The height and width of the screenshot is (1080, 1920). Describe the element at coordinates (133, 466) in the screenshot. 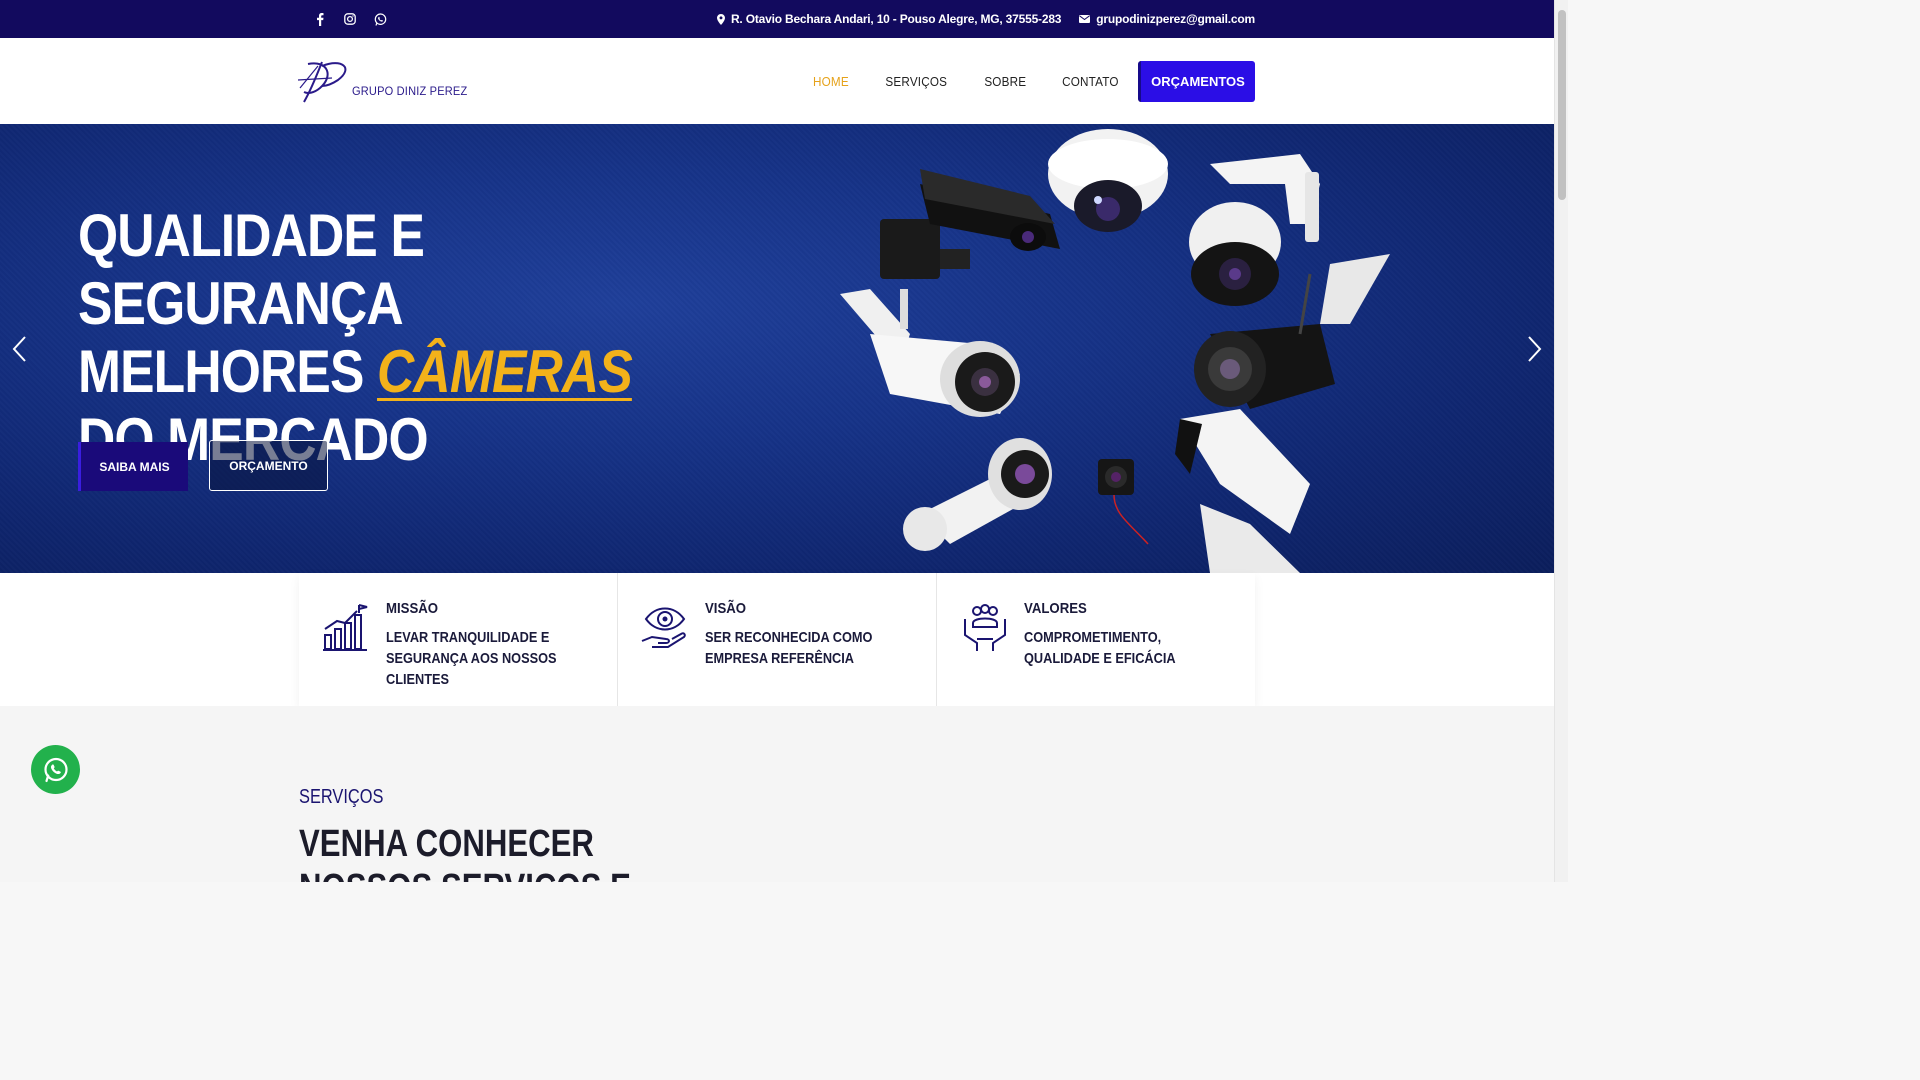

I see `learn-more-button: SAIBA MAIS` at that location.